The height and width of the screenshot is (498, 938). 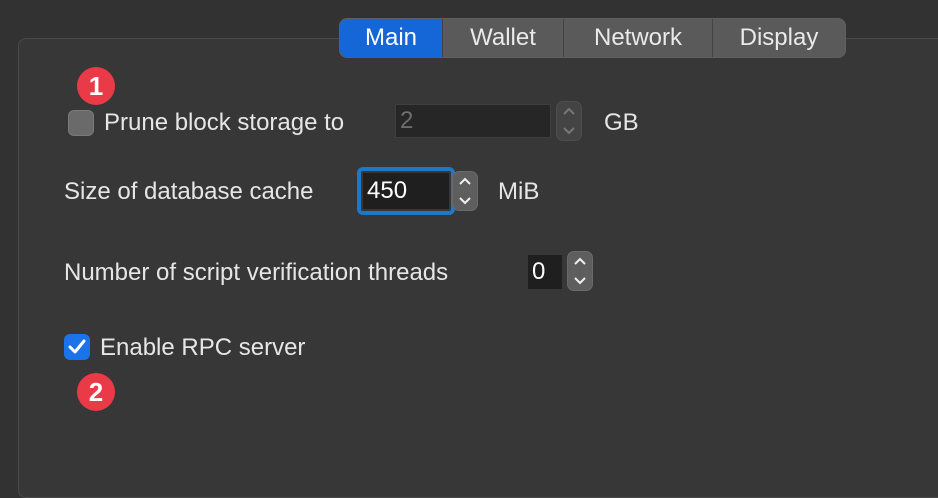 What do you see at coordinates (473, 121) in the screenshot?
I see `prune-size-input: 2` at bounding box center [473, 121].